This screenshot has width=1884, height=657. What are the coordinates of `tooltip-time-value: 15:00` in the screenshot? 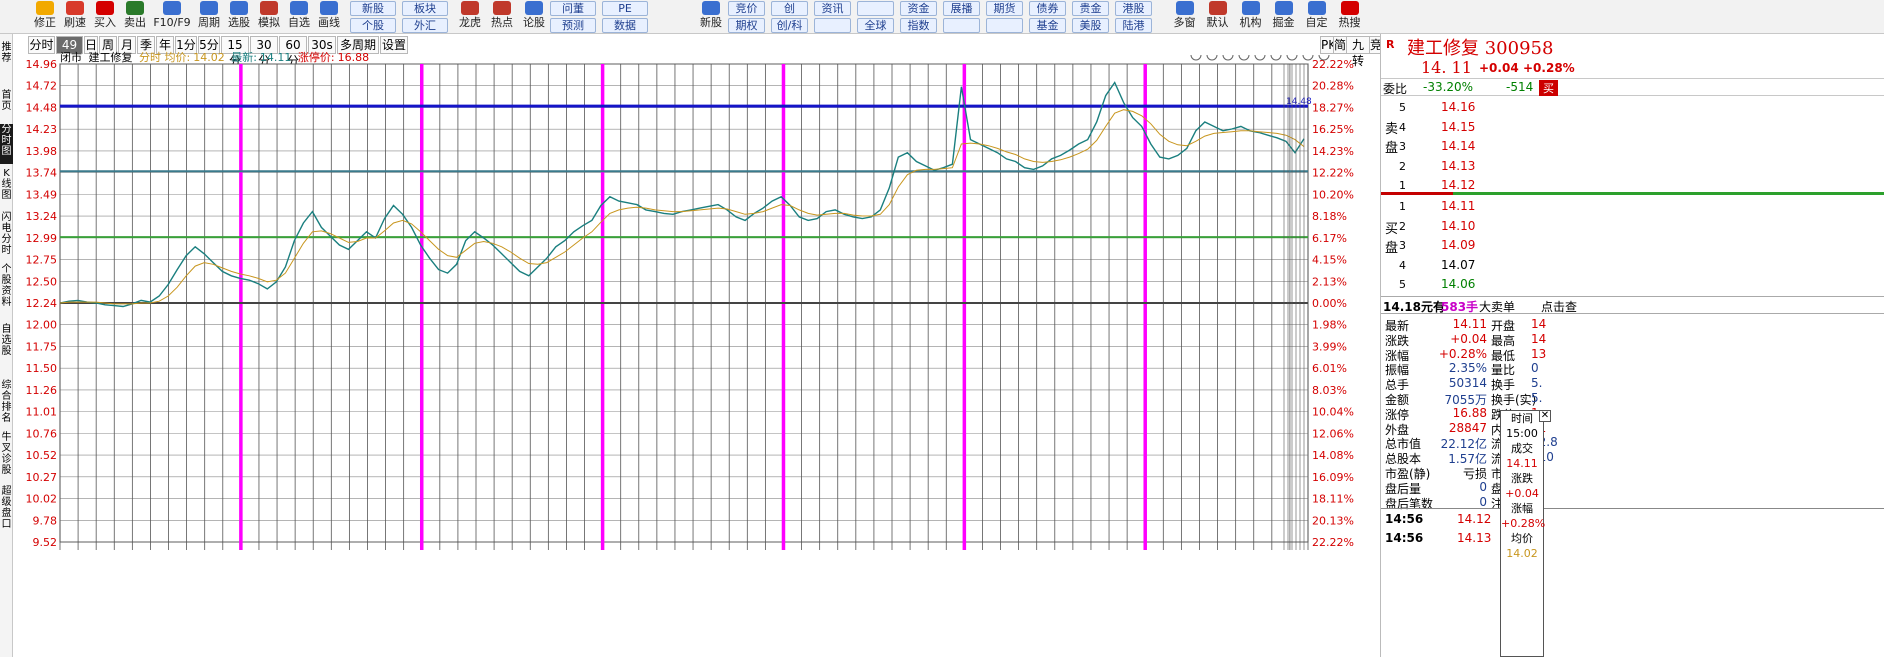 It's located at (1522, 433).